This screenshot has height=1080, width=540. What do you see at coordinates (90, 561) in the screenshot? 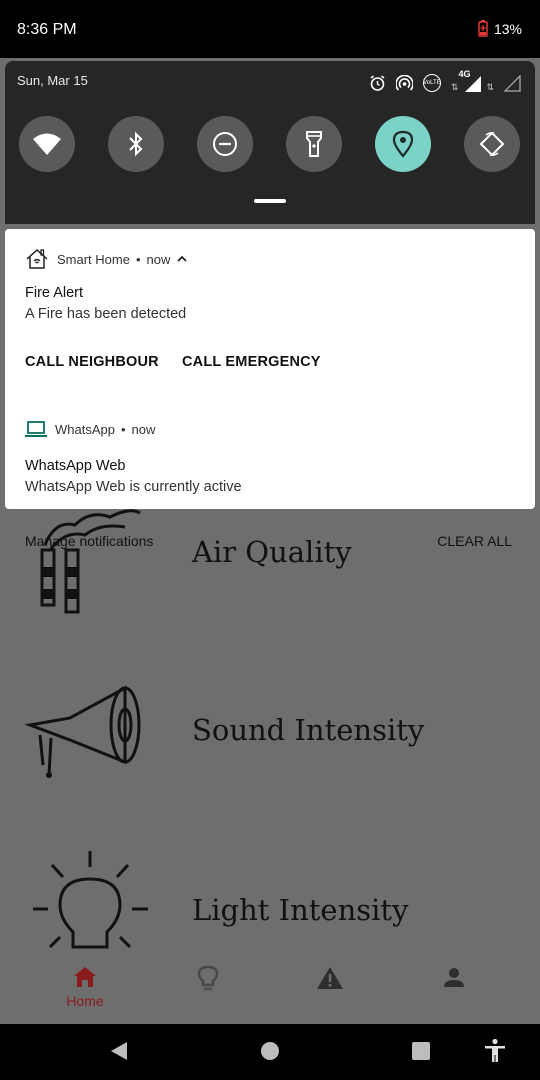
I see `factory-smoke-icon` at bounding box center [90, 561].